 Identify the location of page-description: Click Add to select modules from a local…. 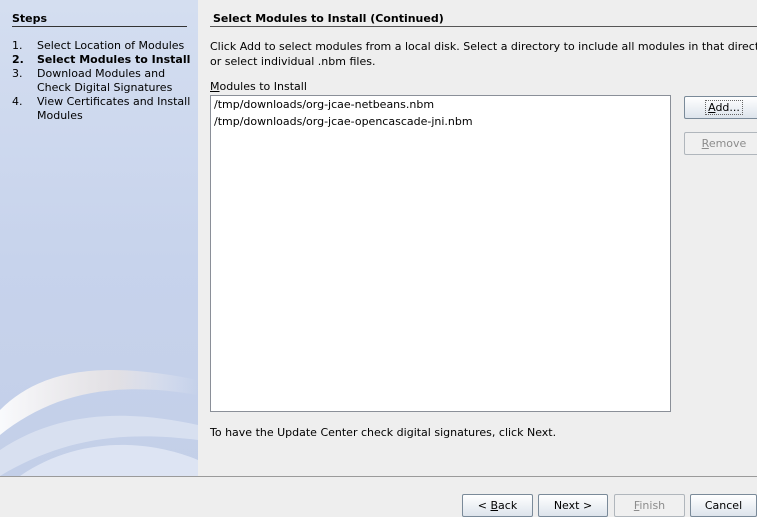
(483, 54).